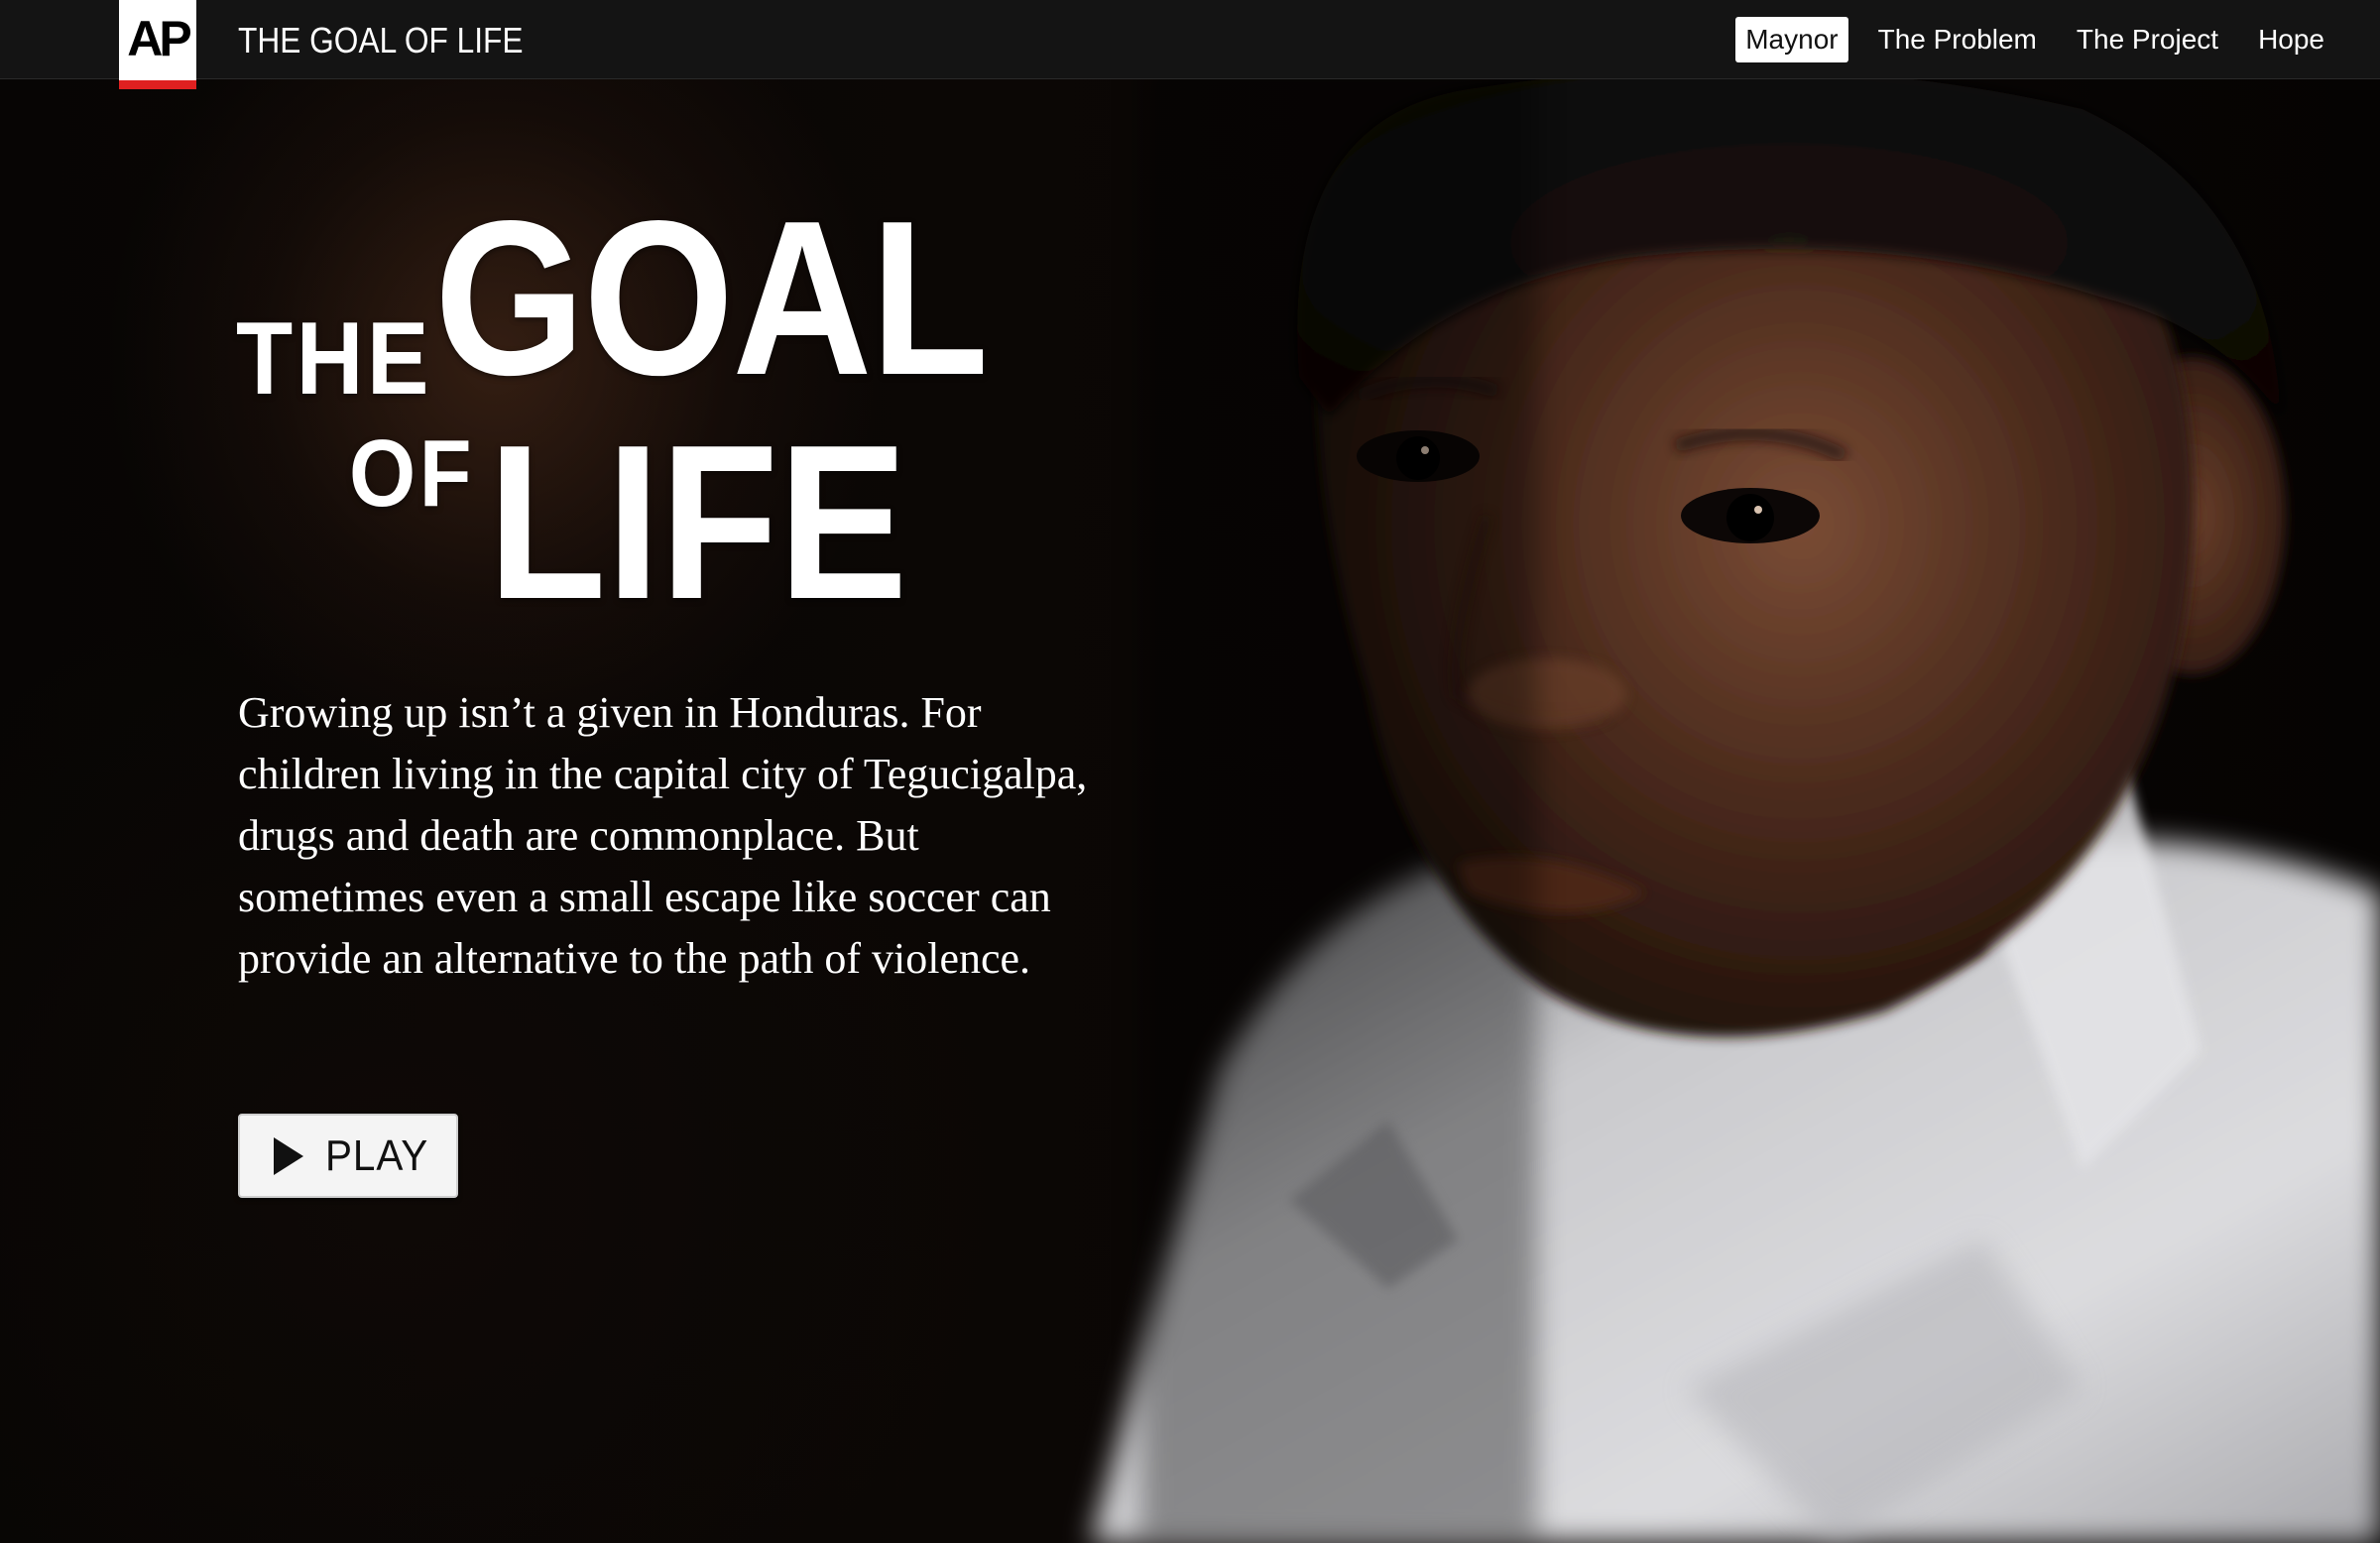  I want to click on ap-logo-text: AP, so click(159, 38).